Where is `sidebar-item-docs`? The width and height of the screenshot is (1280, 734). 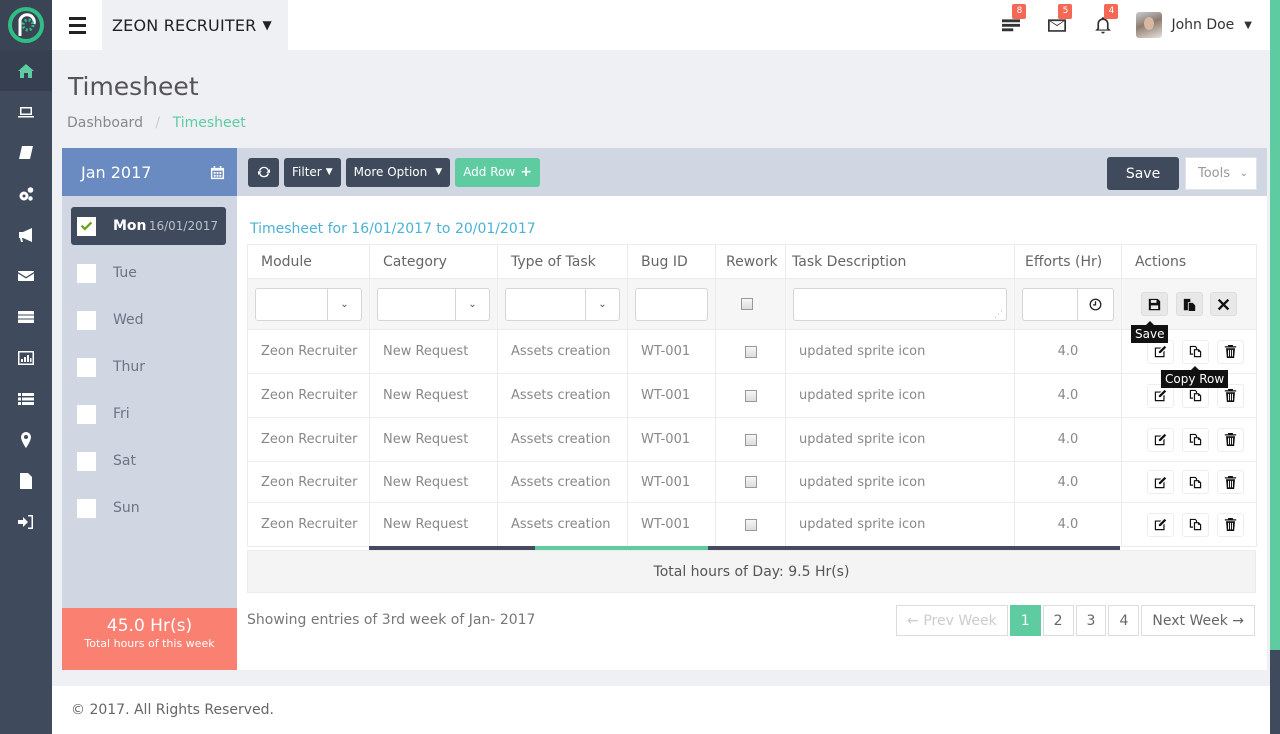 sidebar-item-docs is located at coordinates (26, 152).